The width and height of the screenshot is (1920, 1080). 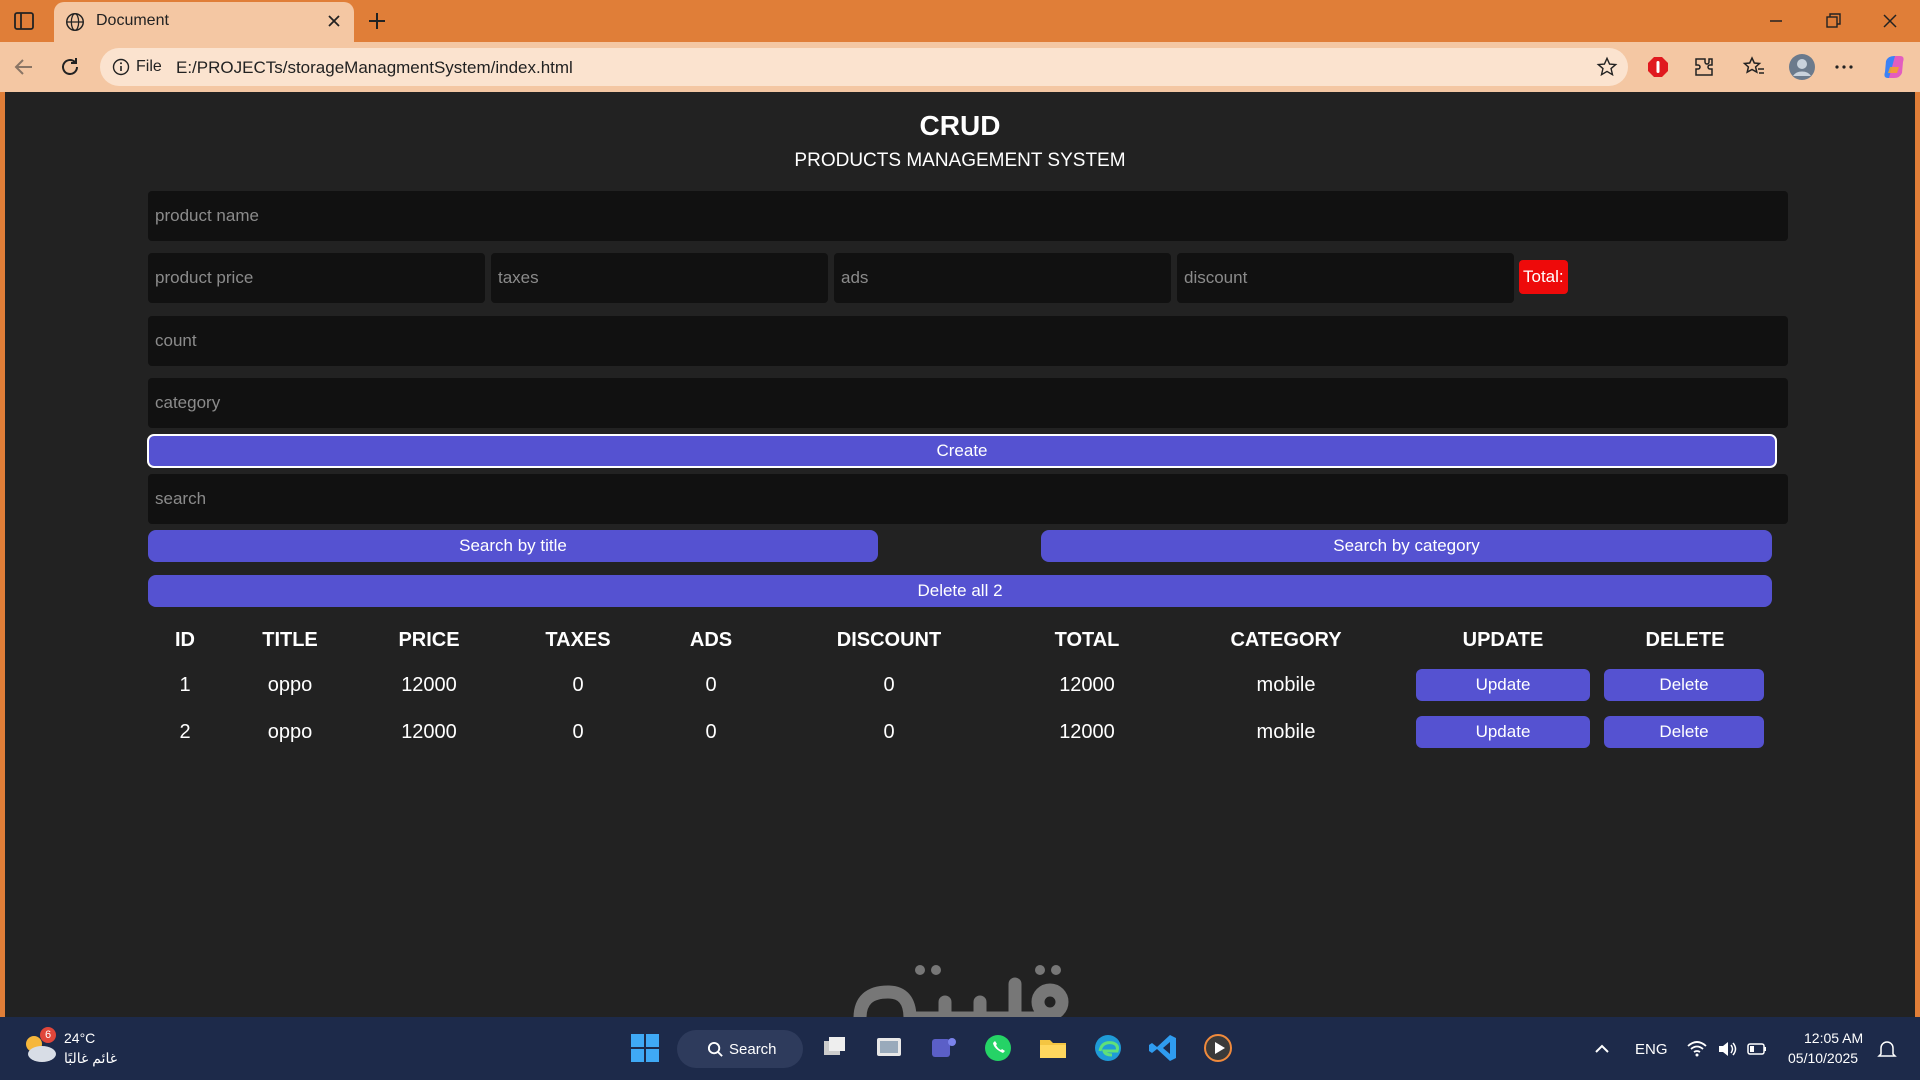 I want to click on language-indicator: ENG, so click(x=1651, y=1049).